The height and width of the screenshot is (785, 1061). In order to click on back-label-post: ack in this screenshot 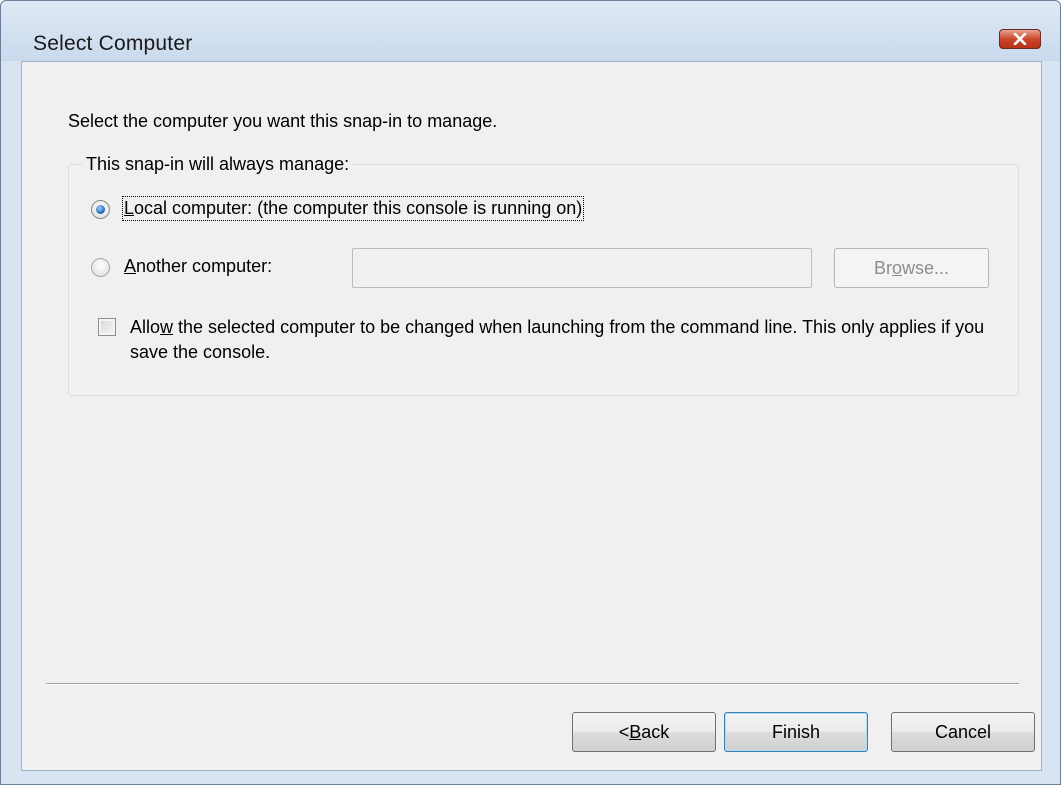, I will do `click(655, 731)`.